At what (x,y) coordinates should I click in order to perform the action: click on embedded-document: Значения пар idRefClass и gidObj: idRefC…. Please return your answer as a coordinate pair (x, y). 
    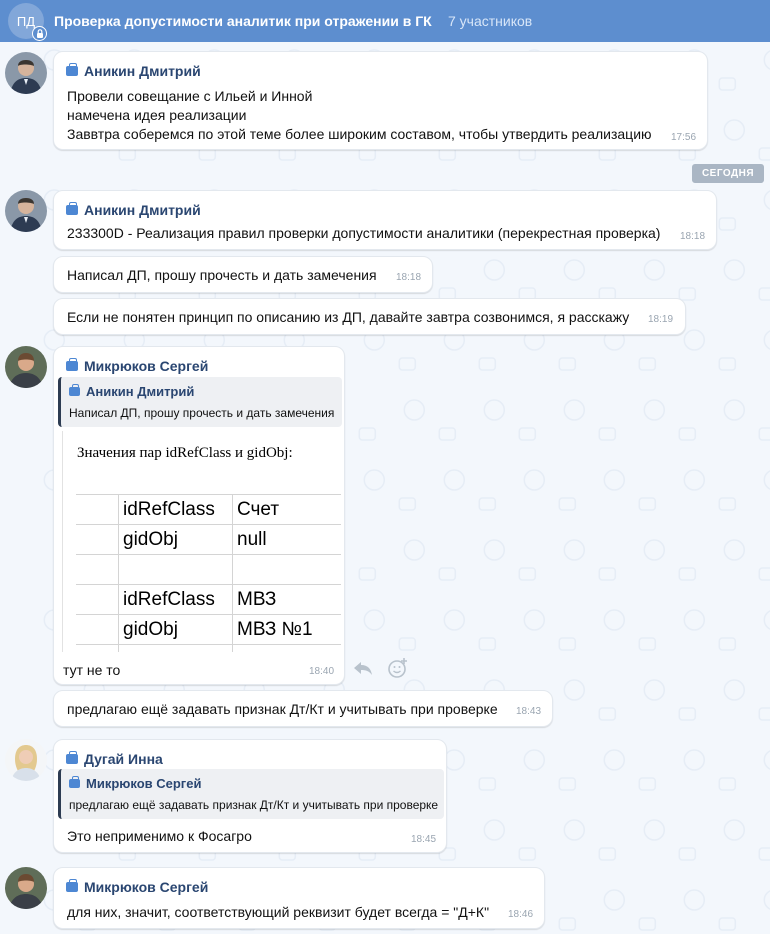
    Looking at the image, I should click on (203, 541).